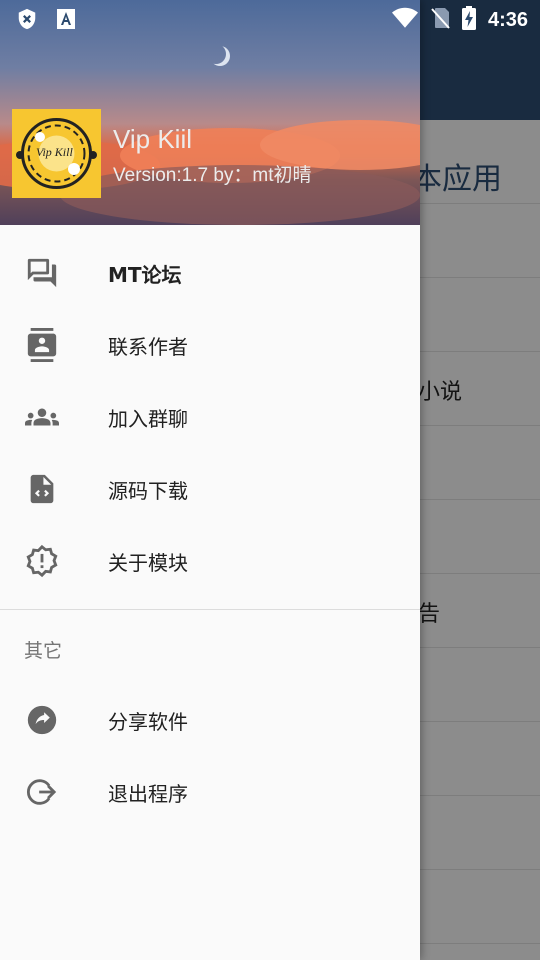 This screenshot has width=540, height=960. What do you see at coordinates (212, 175) in the screenshot?
I see `version-text: Version:1.7 by：mt初晴` at bounding box center [212, 175].